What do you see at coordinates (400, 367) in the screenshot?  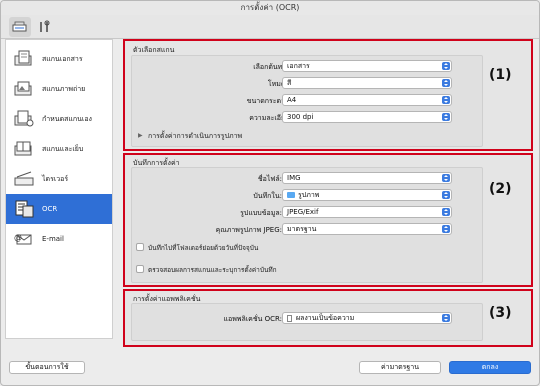 I see `defaults-button: ค่ามาตรฐาน` at bounding box center [400, 367].